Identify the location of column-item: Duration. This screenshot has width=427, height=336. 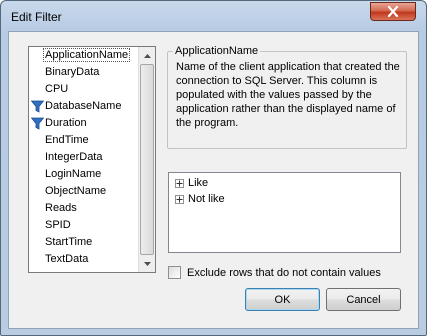
(84, 123).